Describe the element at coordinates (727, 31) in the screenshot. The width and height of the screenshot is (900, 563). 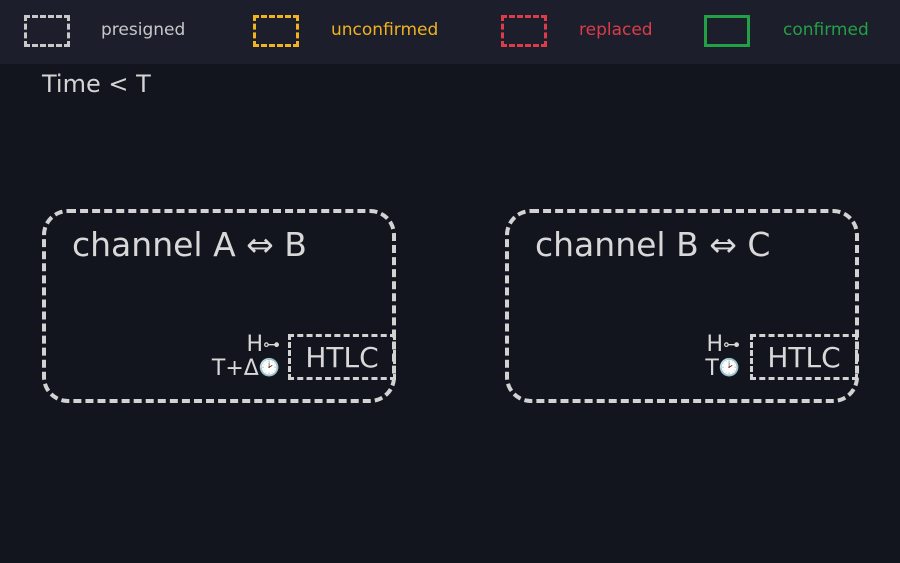
I see `confirmed-swatch` at that location.